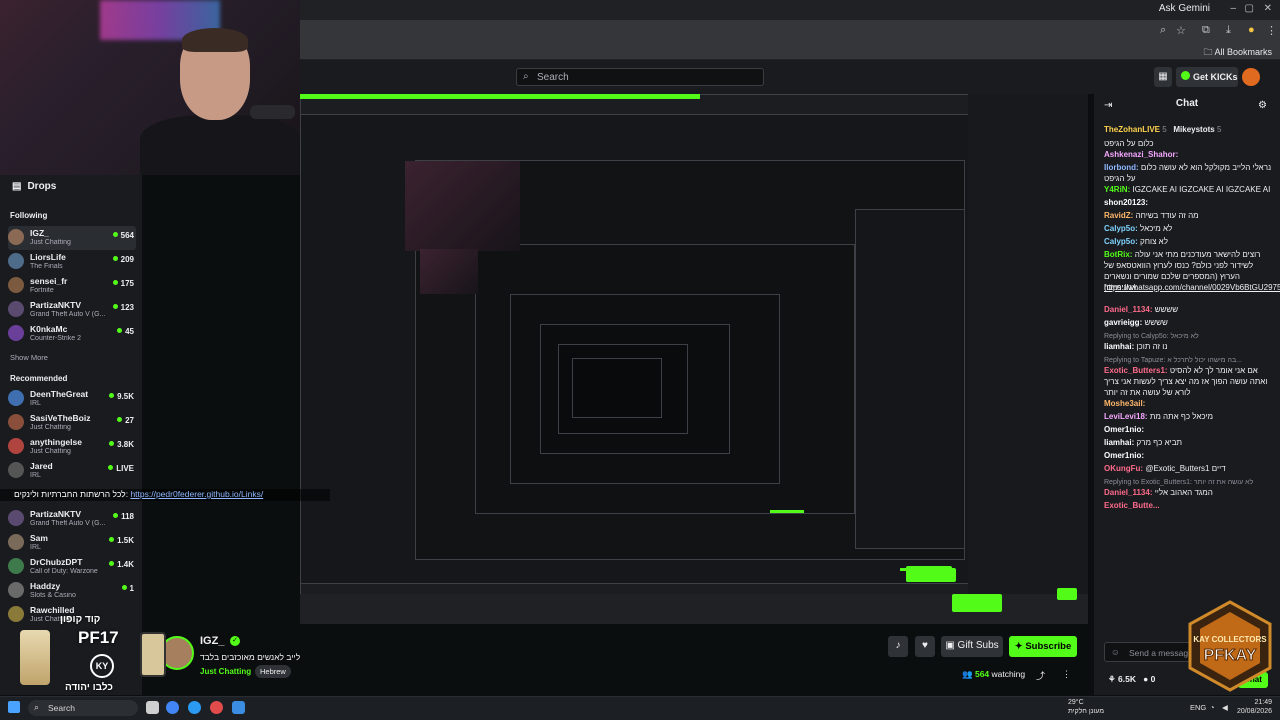  Describe the element at coordinates (34, 186) in the screenshot. I see `drops-link: ▤ Drops` at that location.